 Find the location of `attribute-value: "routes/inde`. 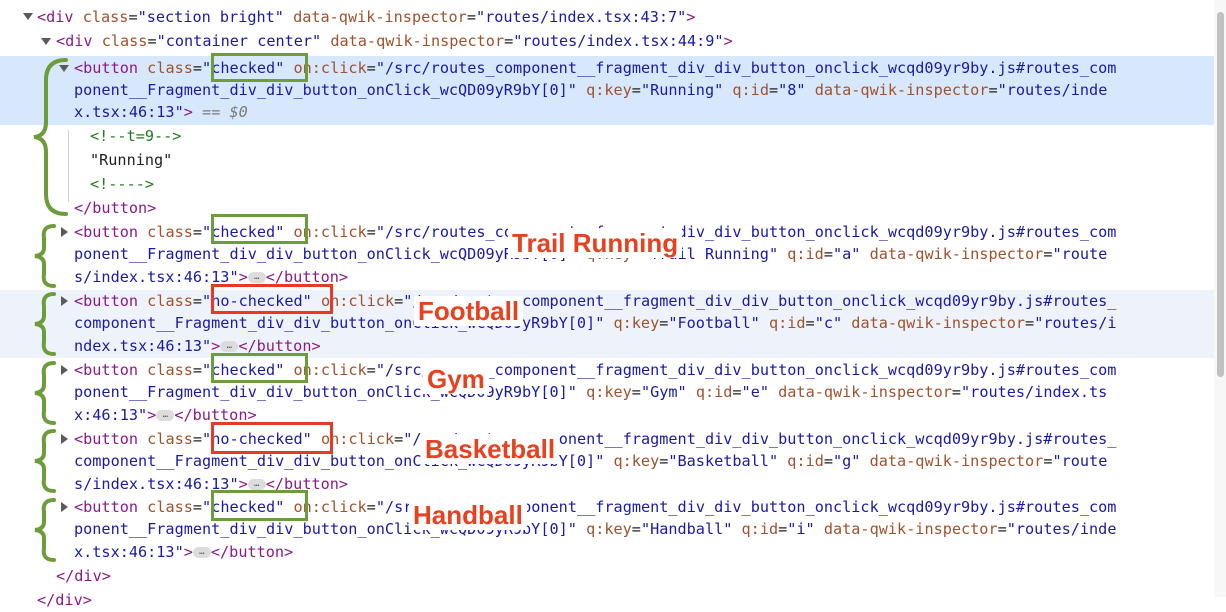

attribute-value: "routes/inde is located at coordinates (1061, 529).